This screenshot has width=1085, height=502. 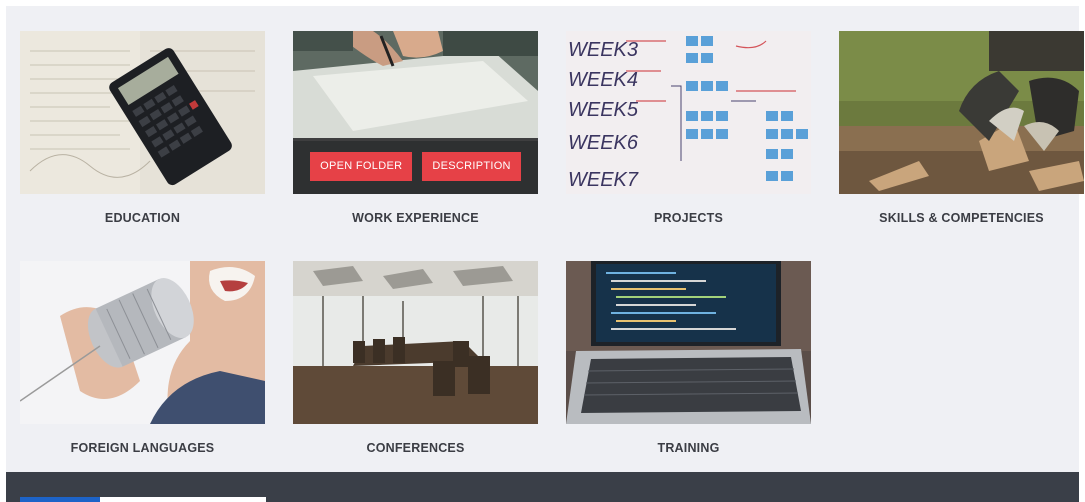 I want to click on conference-room-image, so click(x=415, y=342).